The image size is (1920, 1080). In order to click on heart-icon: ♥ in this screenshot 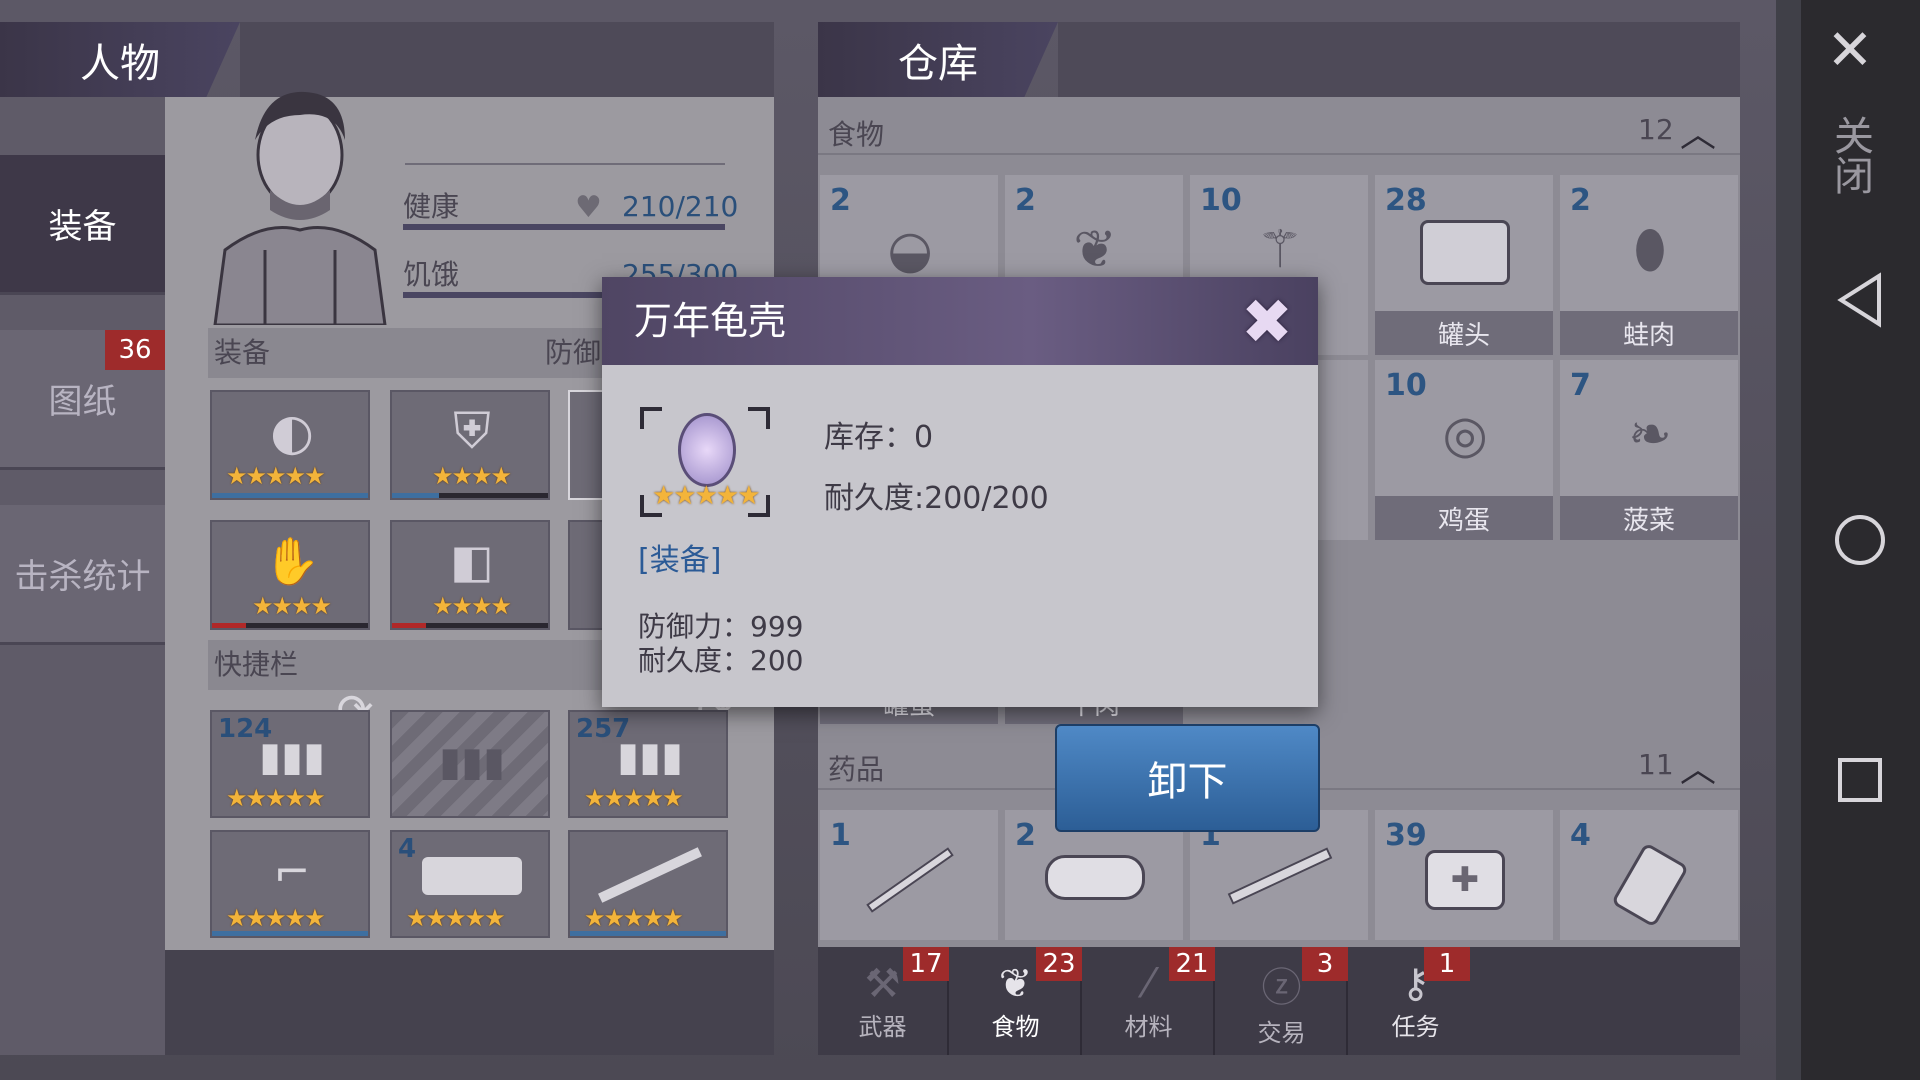, I will do `click(588, 207)`.